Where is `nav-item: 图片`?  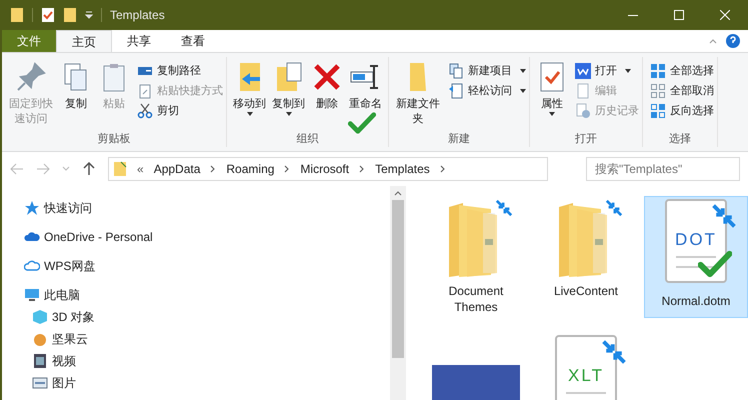 nav-item: 图片 is located at coordinates (196, 383).